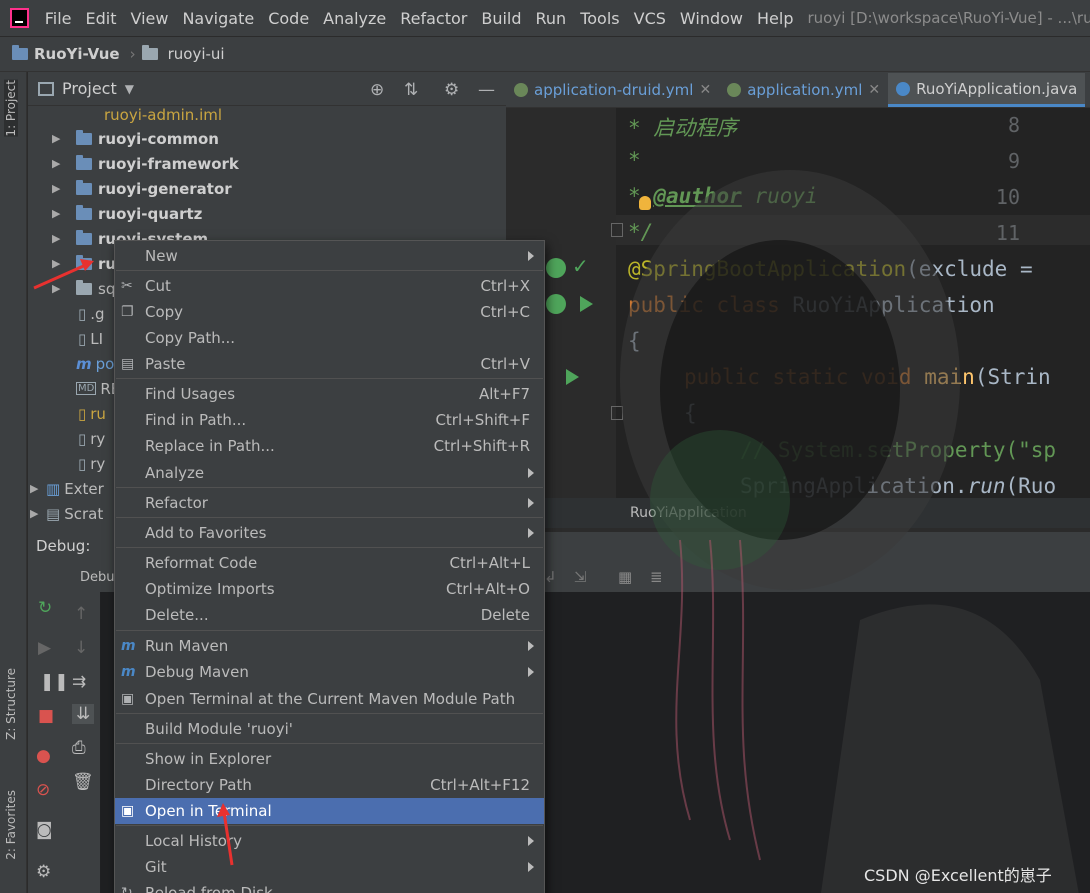 This screenshot has height=893, width=1090. What do you see at coordinates (329, 646) in the screenshot?
I see `menu-item-run-maven: m Run Maven` at bounding box center [329, 646].